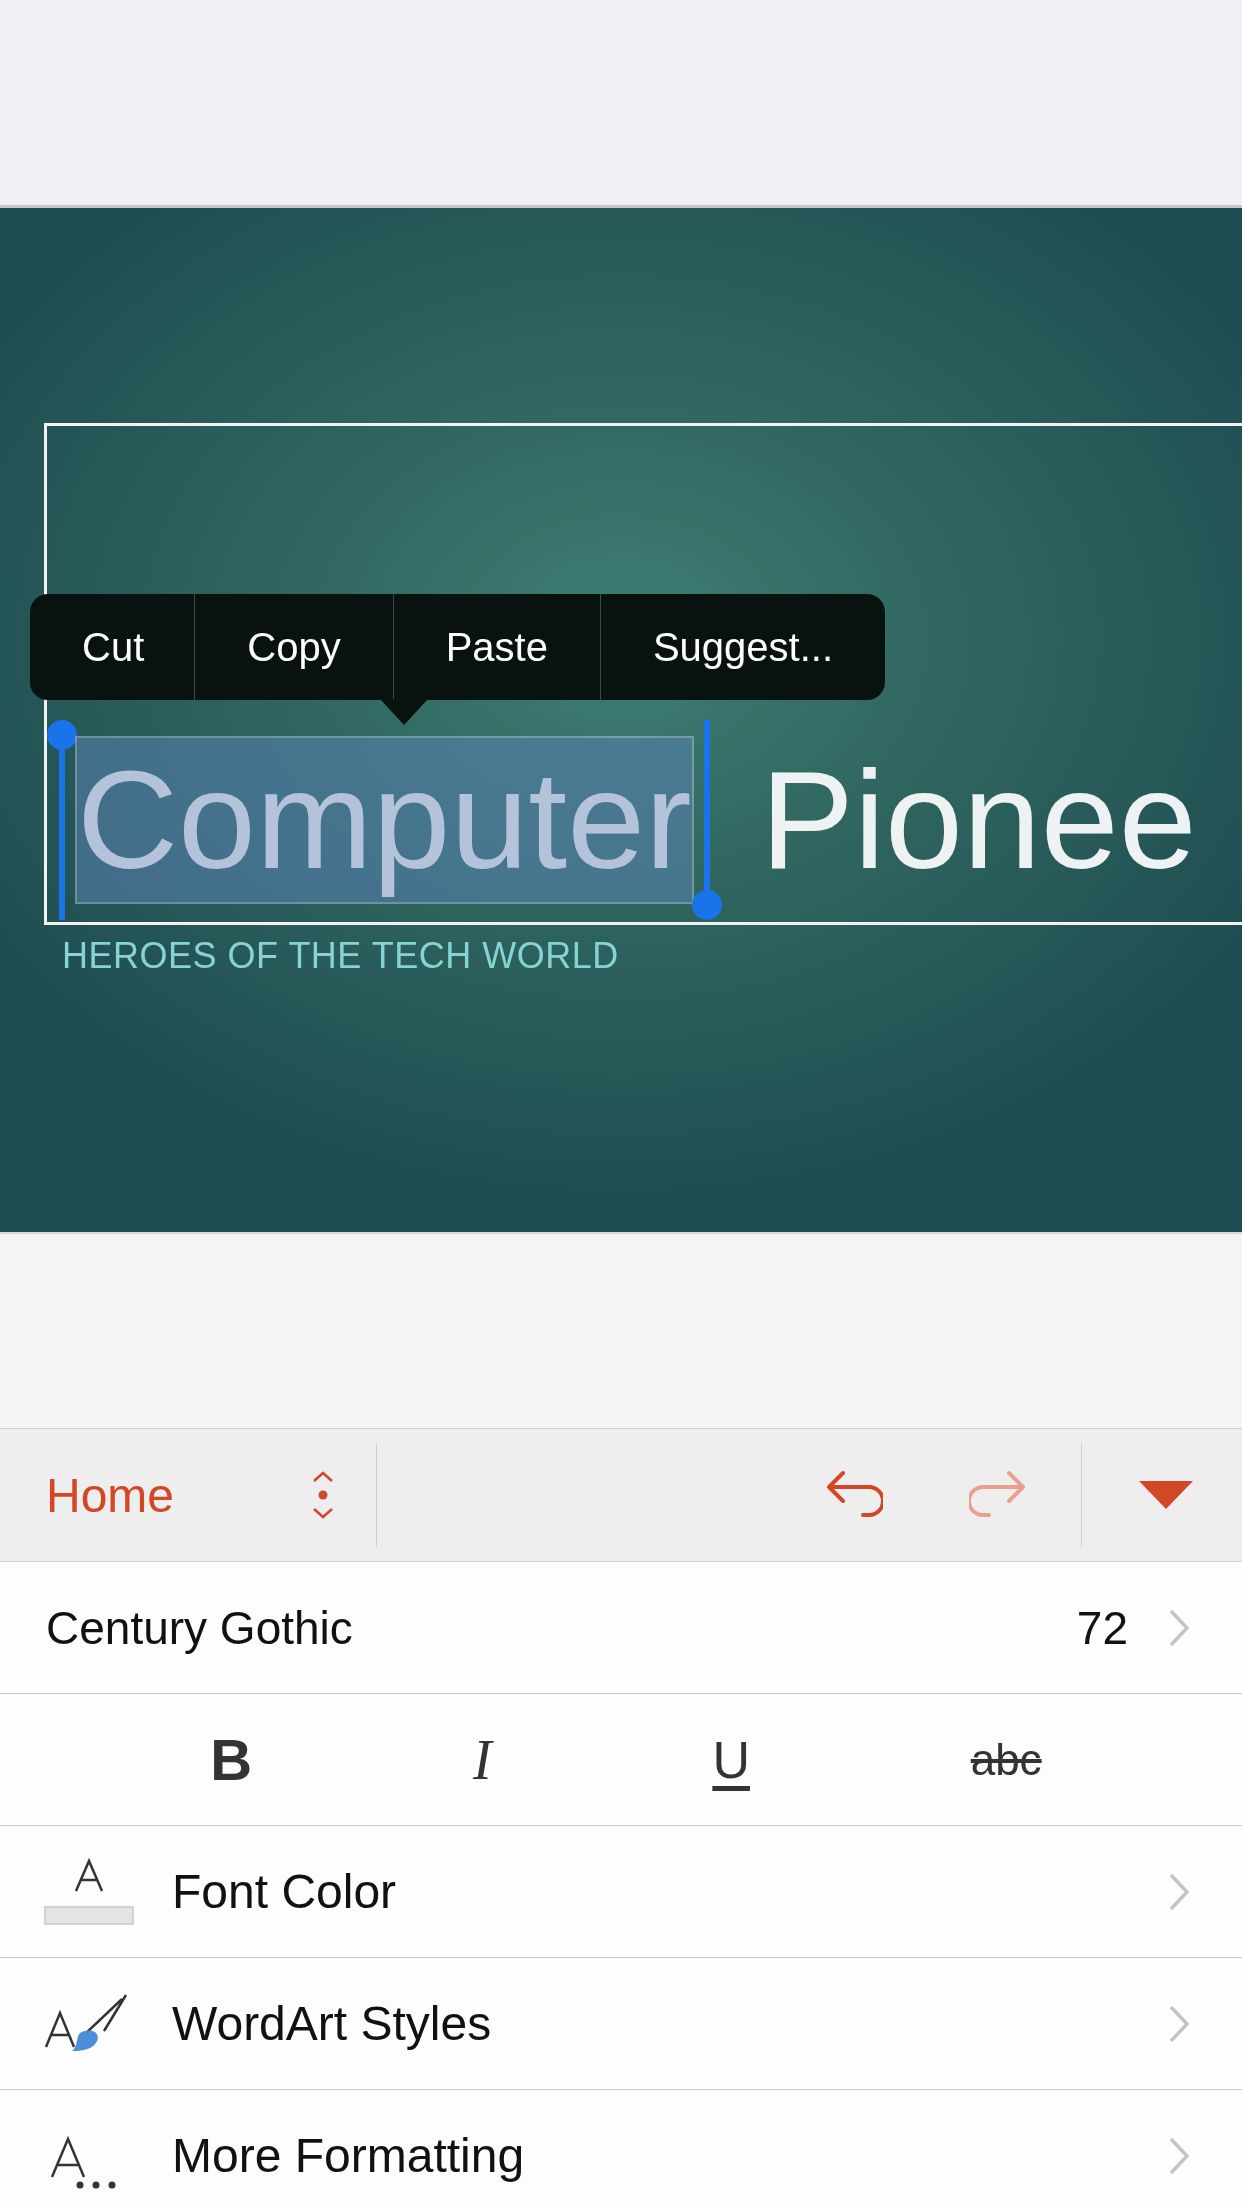  What do you see at coordinates (200, 1627) in the screenshot?
I see `font-name: Century Gothic` at bounding box center [200, 1627].